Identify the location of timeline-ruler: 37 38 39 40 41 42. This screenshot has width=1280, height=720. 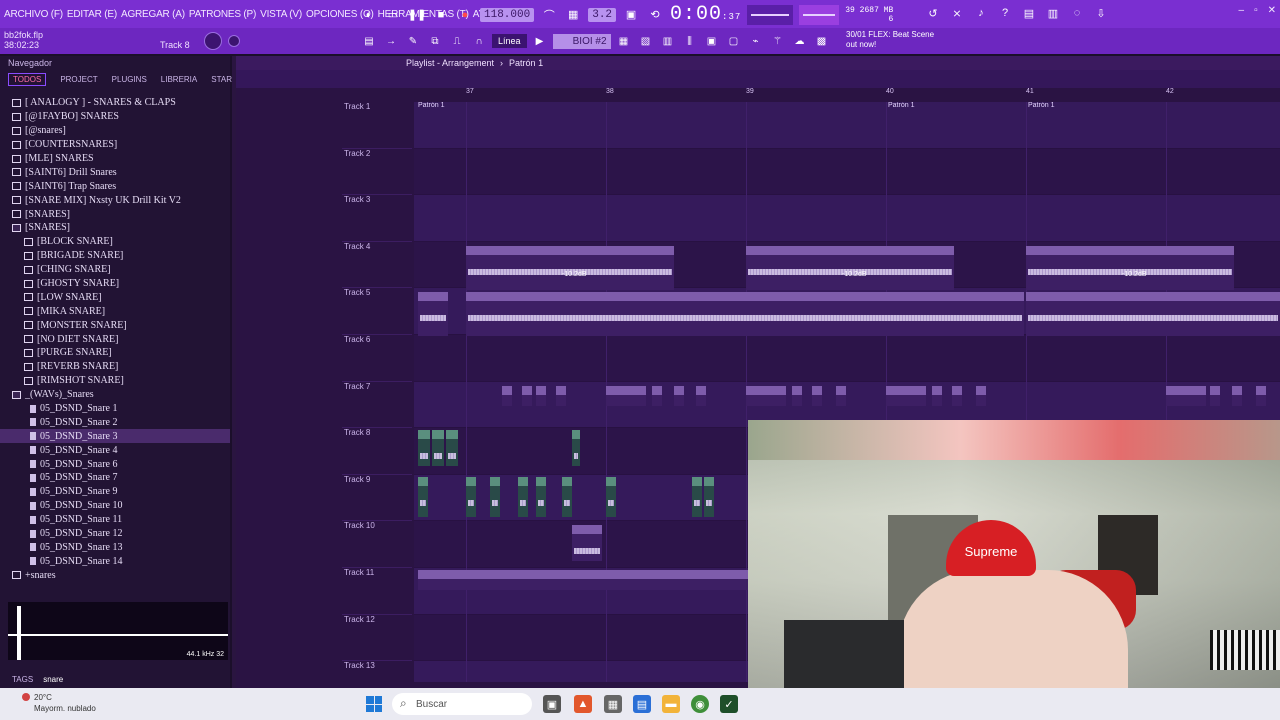
(847, 93).